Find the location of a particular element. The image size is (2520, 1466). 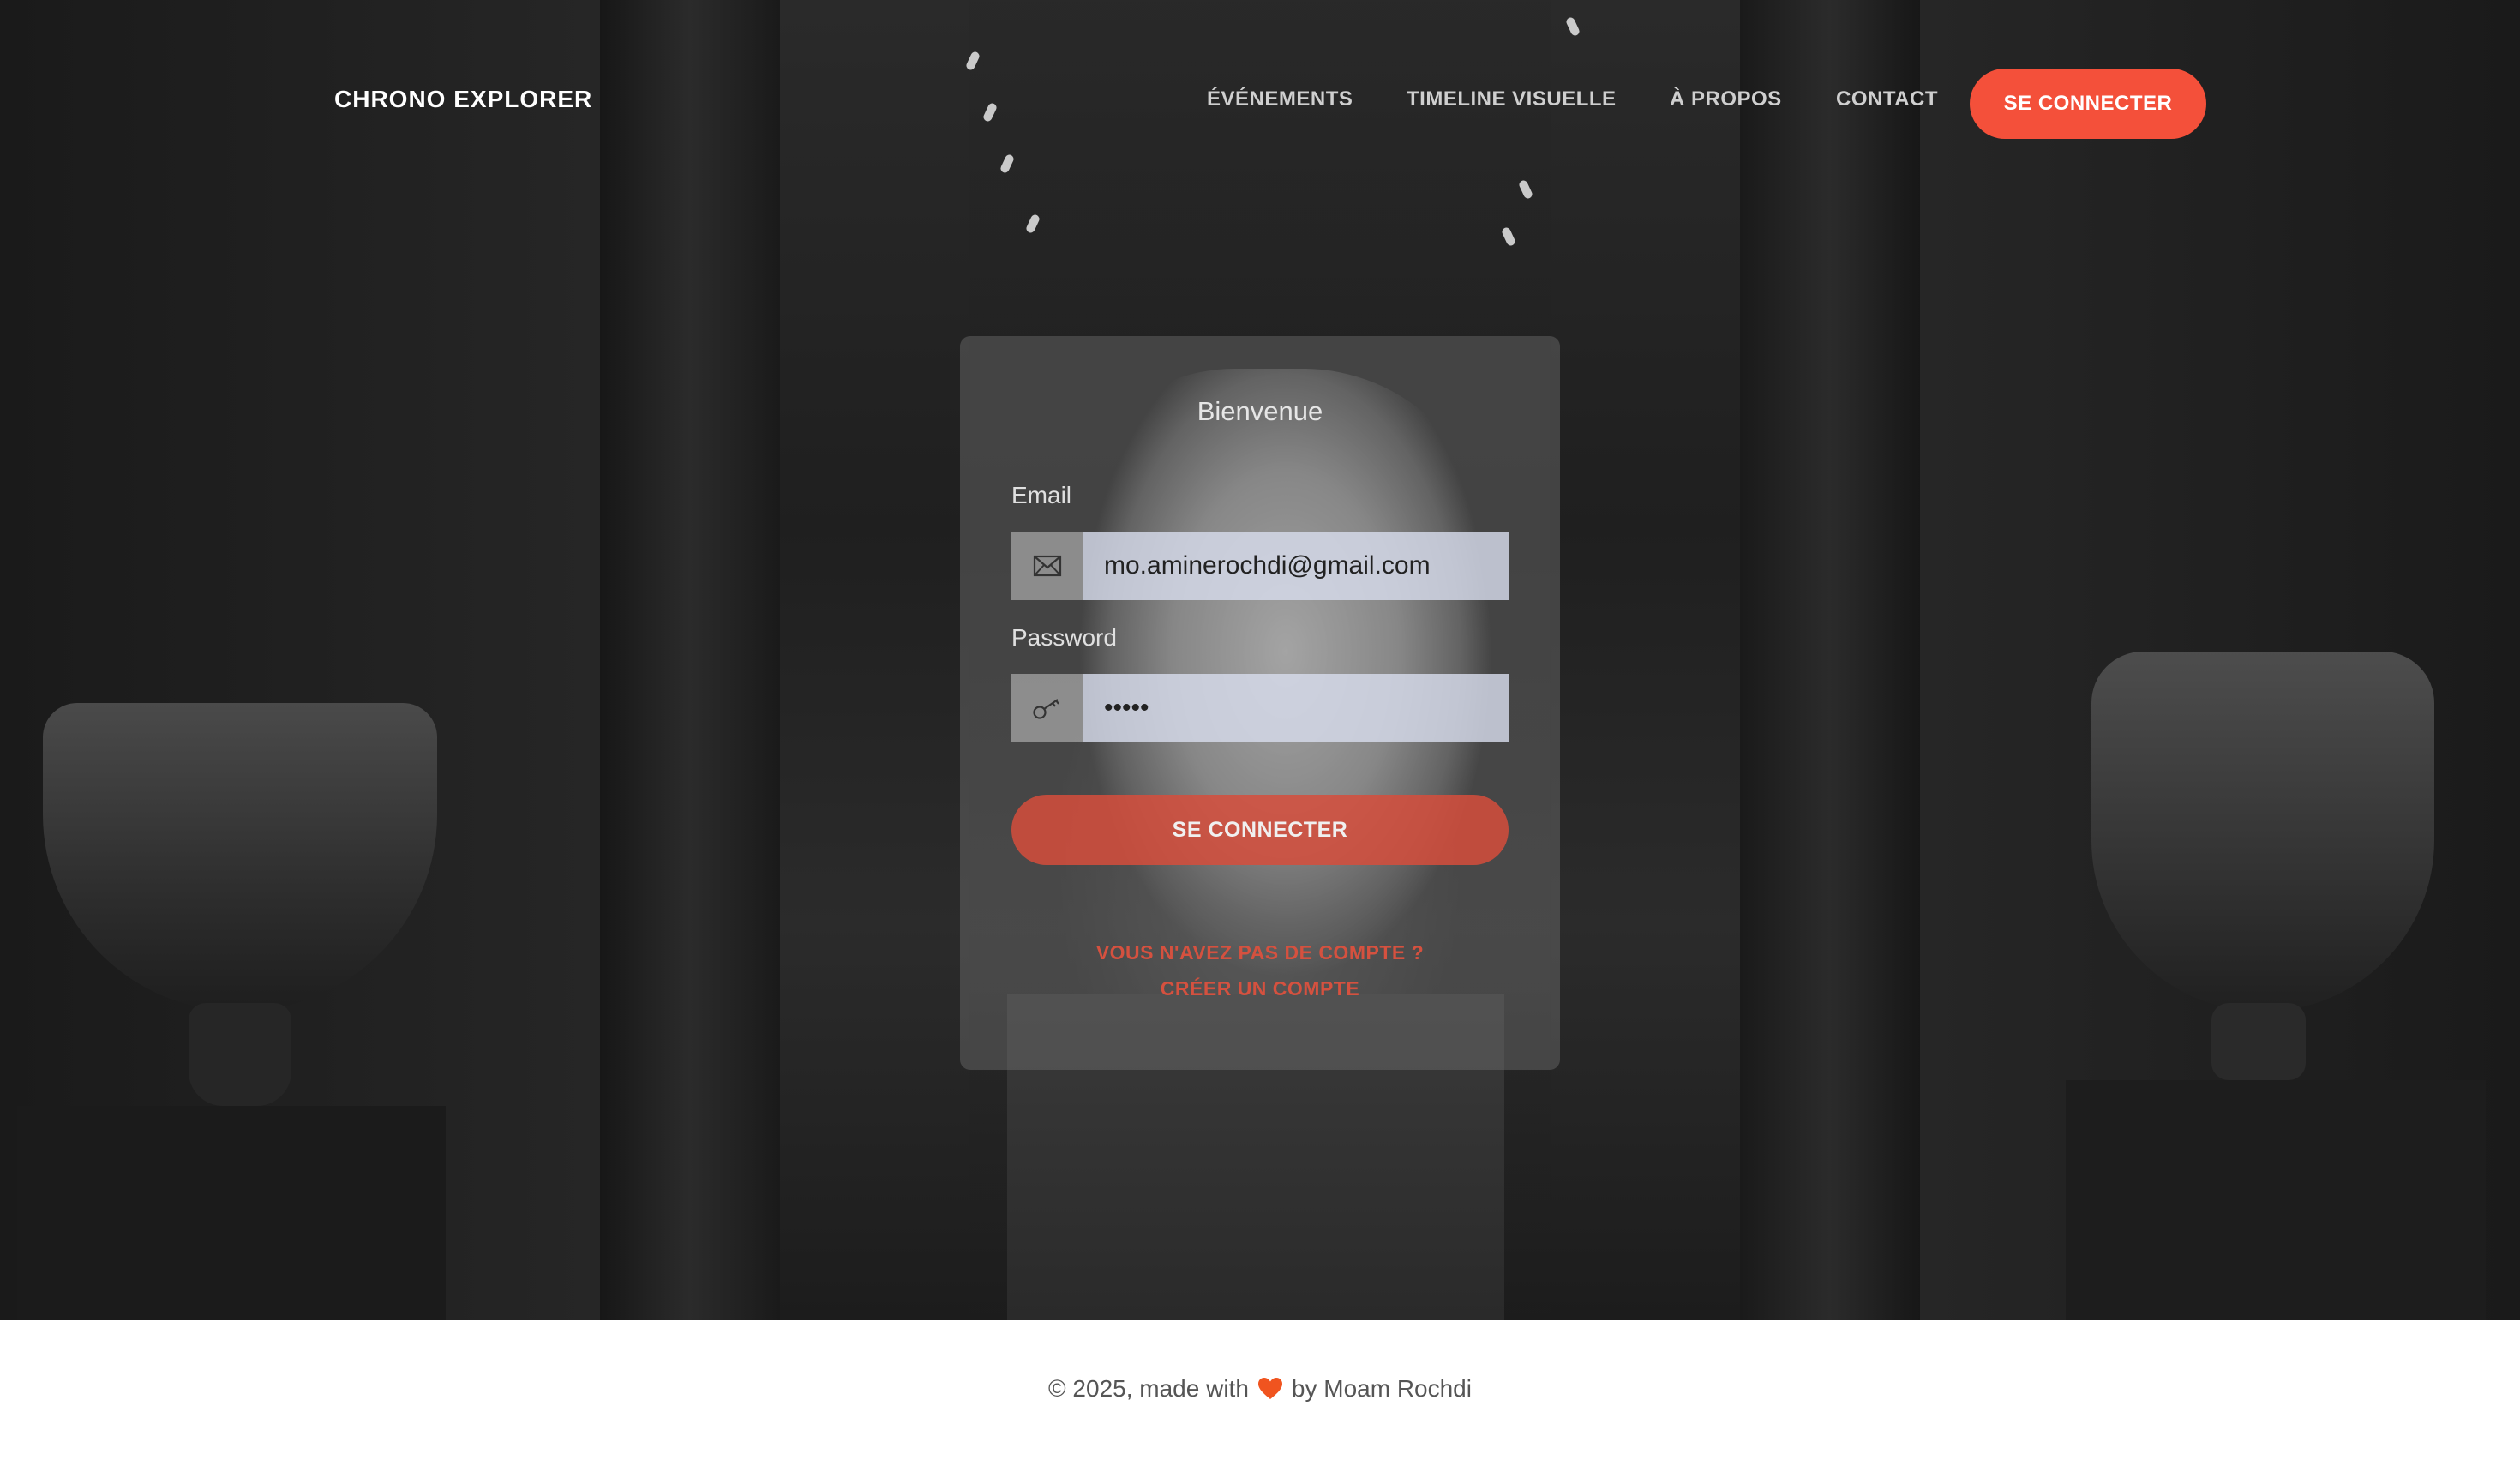

nav-link-evenements: ÉVÉNEMENTS is located at coordinates (1280, 99).